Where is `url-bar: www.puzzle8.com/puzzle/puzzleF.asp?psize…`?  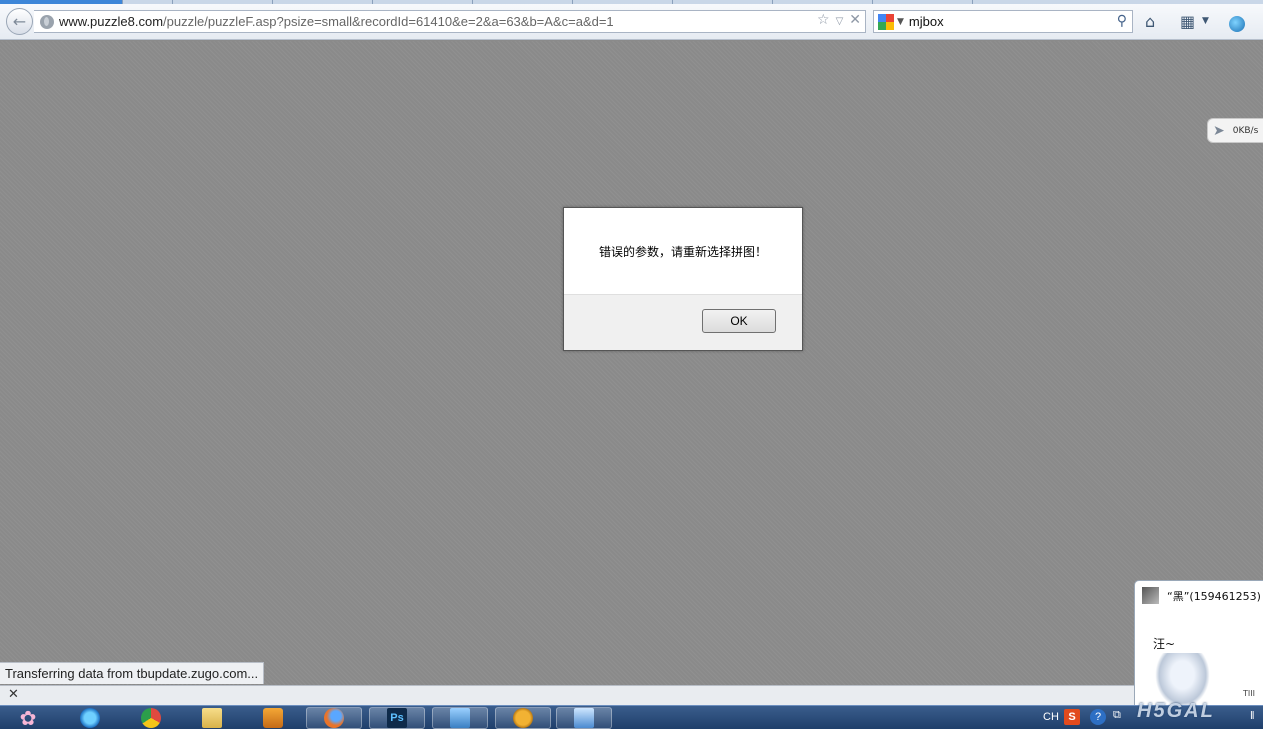
url-bar: www.puzzle8.com/puzzle/puzzleF.asp?psize… is located at coordinates (450, 21).